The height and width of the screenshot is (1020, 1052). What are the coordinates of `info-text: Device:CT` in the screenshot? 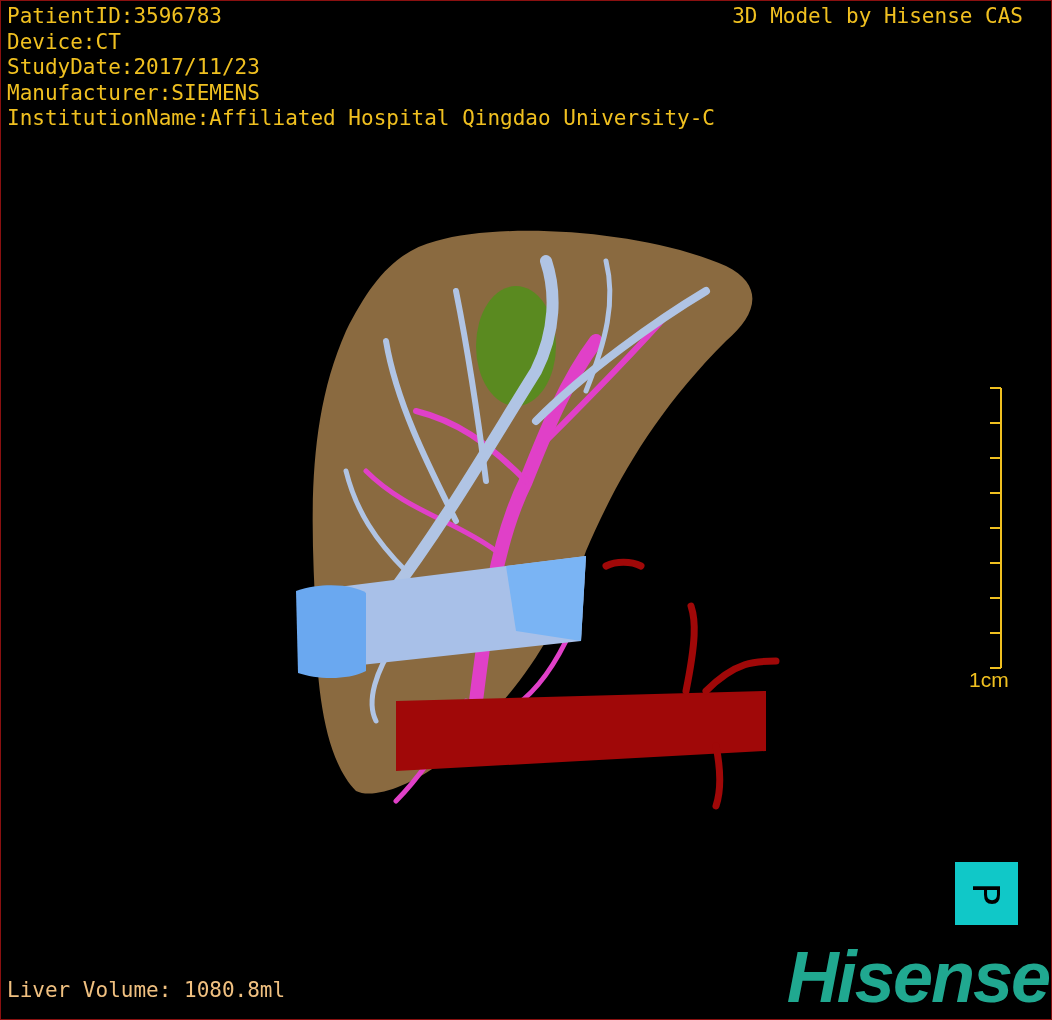 It's located at (64, 42).